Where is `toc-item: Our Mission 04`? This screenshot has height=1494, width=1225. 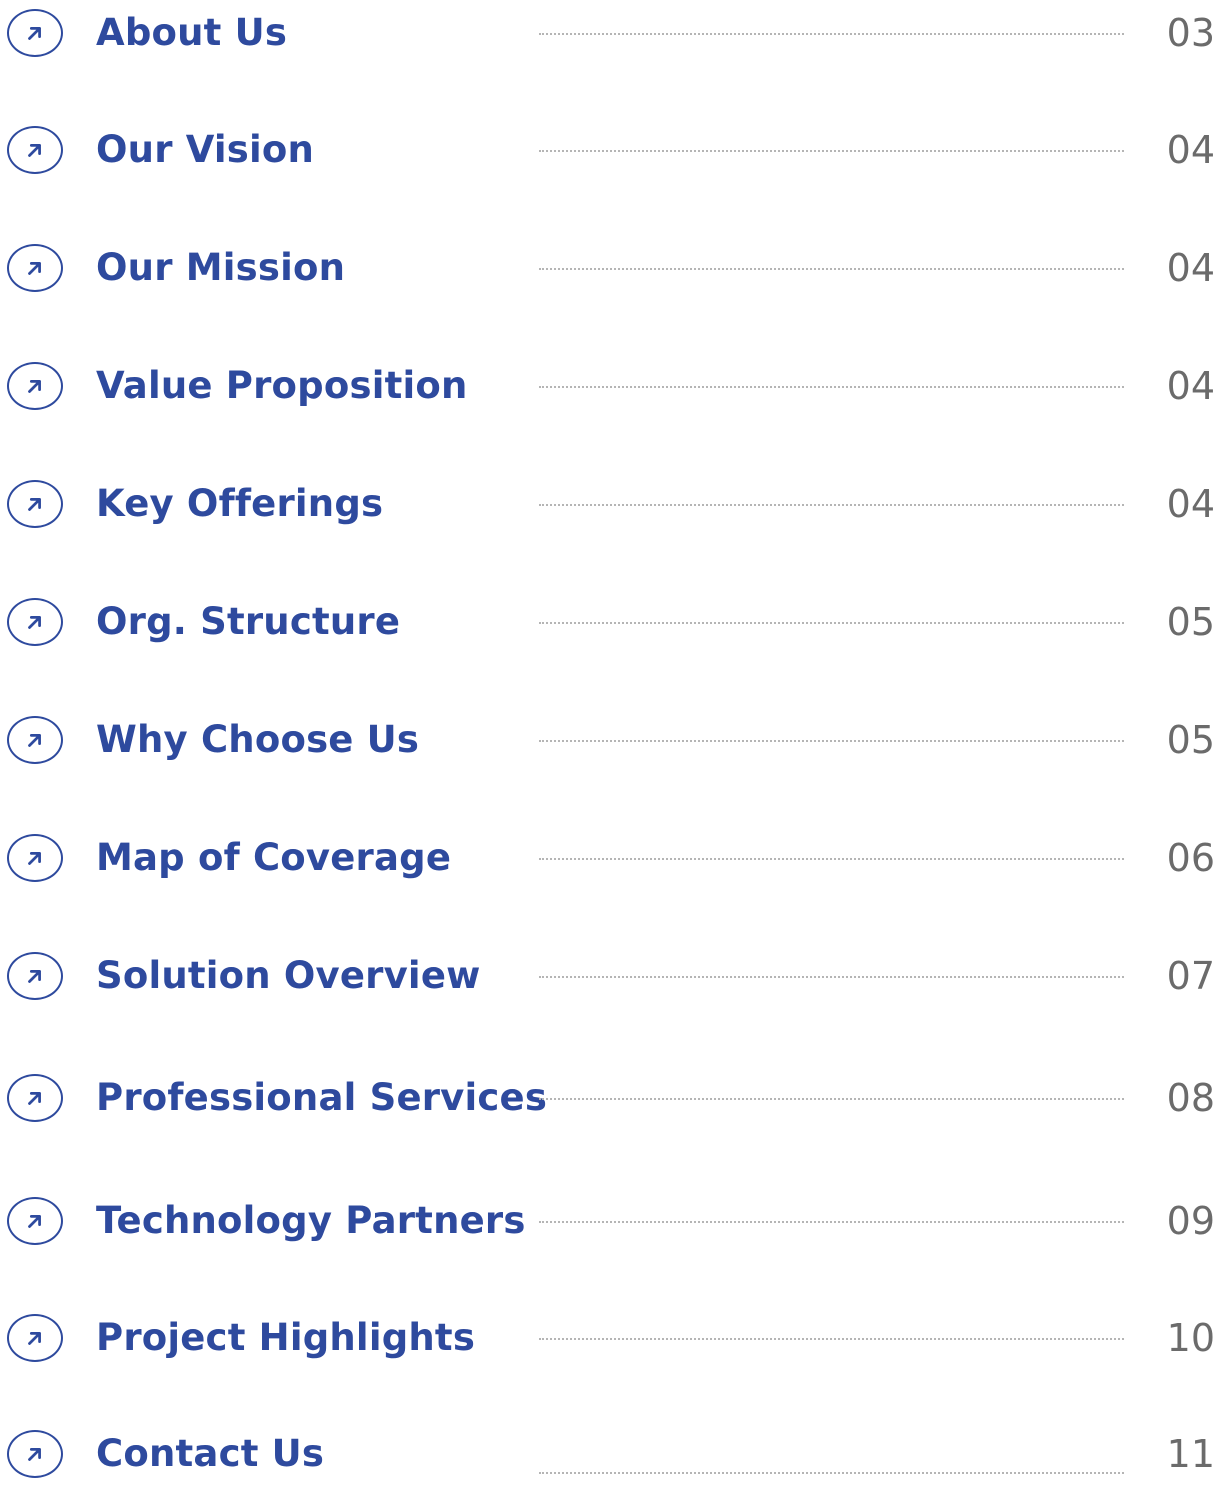 toc-item: Our Mission 04 is located at coordinates (612, 268).